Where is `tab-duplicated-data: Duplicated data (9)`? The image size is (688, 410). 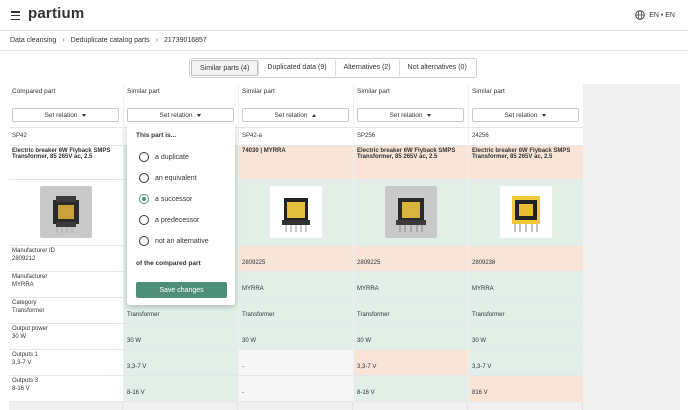
tab-duplicated-data: Duplicated data (9) is located at coordinates (296, 68).